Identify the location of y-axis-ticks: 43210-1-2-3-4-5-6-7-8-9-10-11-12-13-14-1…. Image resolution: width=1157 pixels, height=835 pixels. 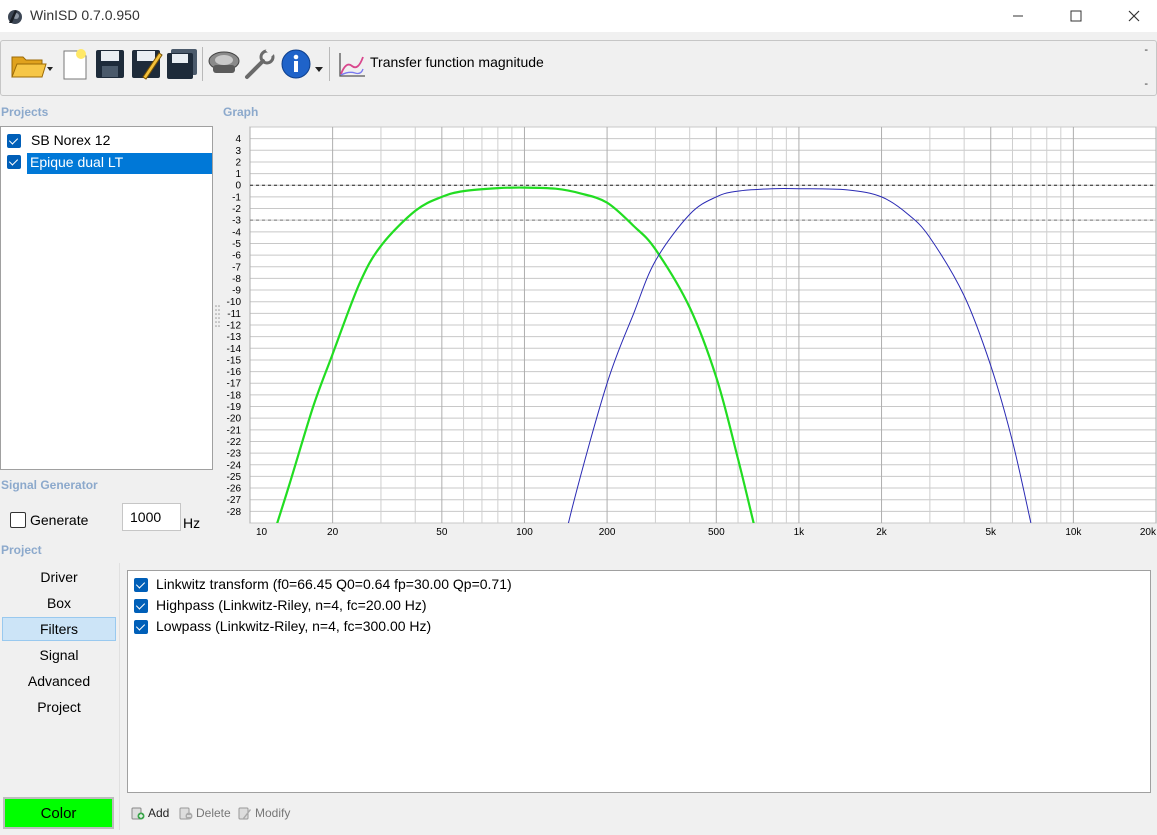
(234, 326).